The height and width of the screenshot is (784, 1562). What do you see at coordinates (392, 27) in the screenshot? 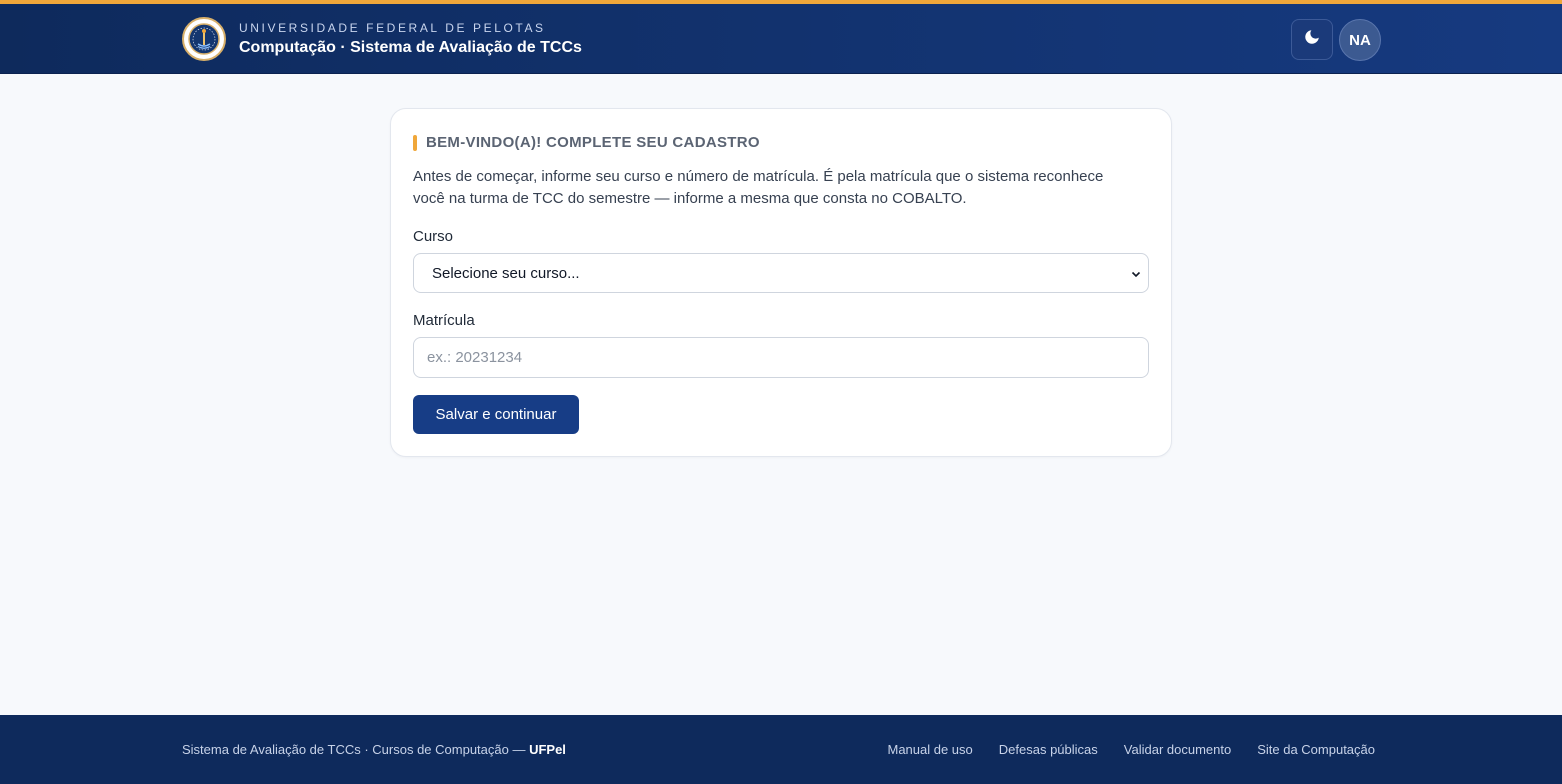
I see `institution-name: UNIVERSIDADE FEDERAL DE PELOTAS` at bounding box center [392, 27].